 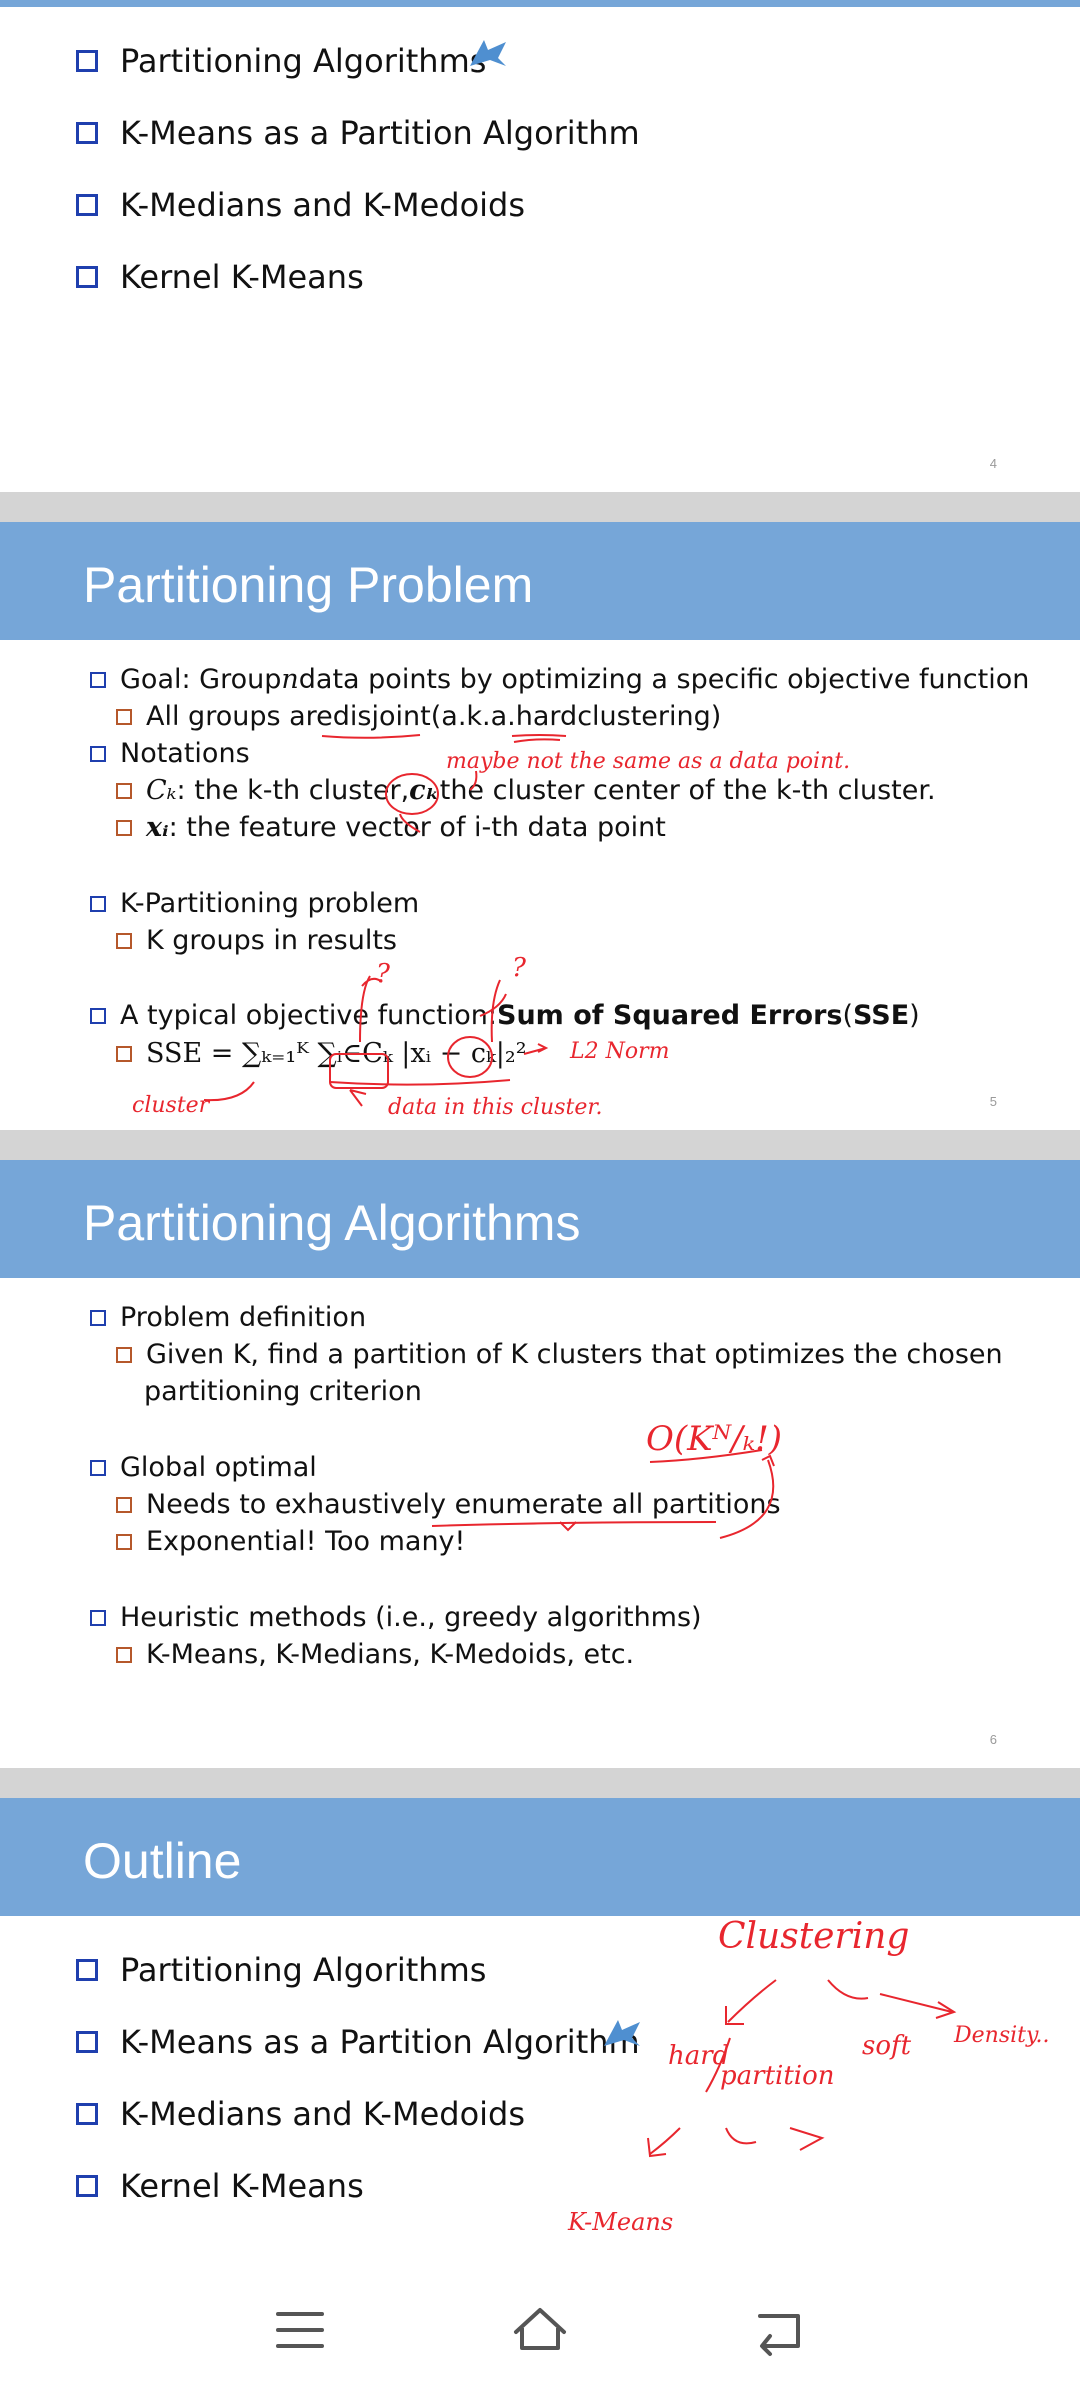 What do you see at coordinates (779, 2335) in the screenshot?
I see `back-icon` at bounding box center [779, 2335].